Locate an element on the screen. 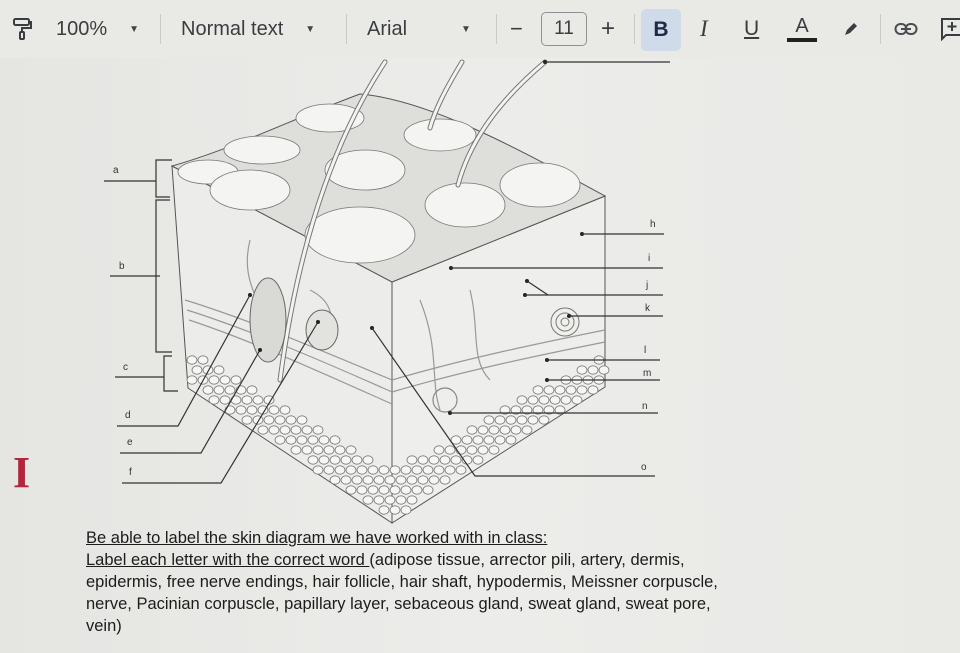 This screenshot has width=960, height=653. paint-format-button is located at coordinates (23, 29).